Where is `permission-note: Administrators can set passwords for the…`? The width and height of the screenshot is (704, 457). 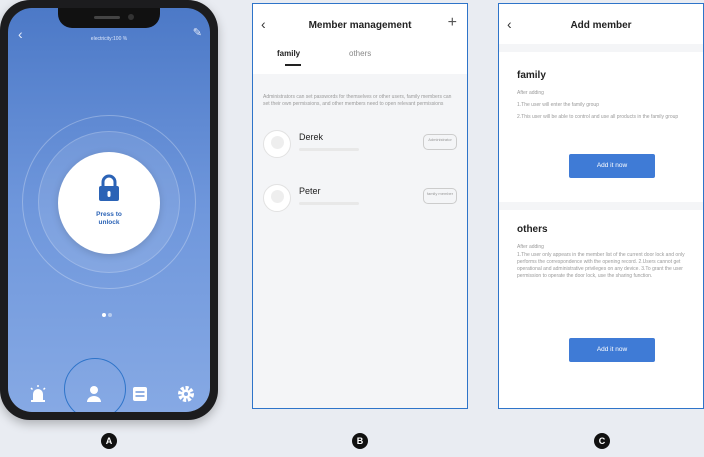
permission-note: Administrators can set passwords for the… is located at coordinates (357, 100).